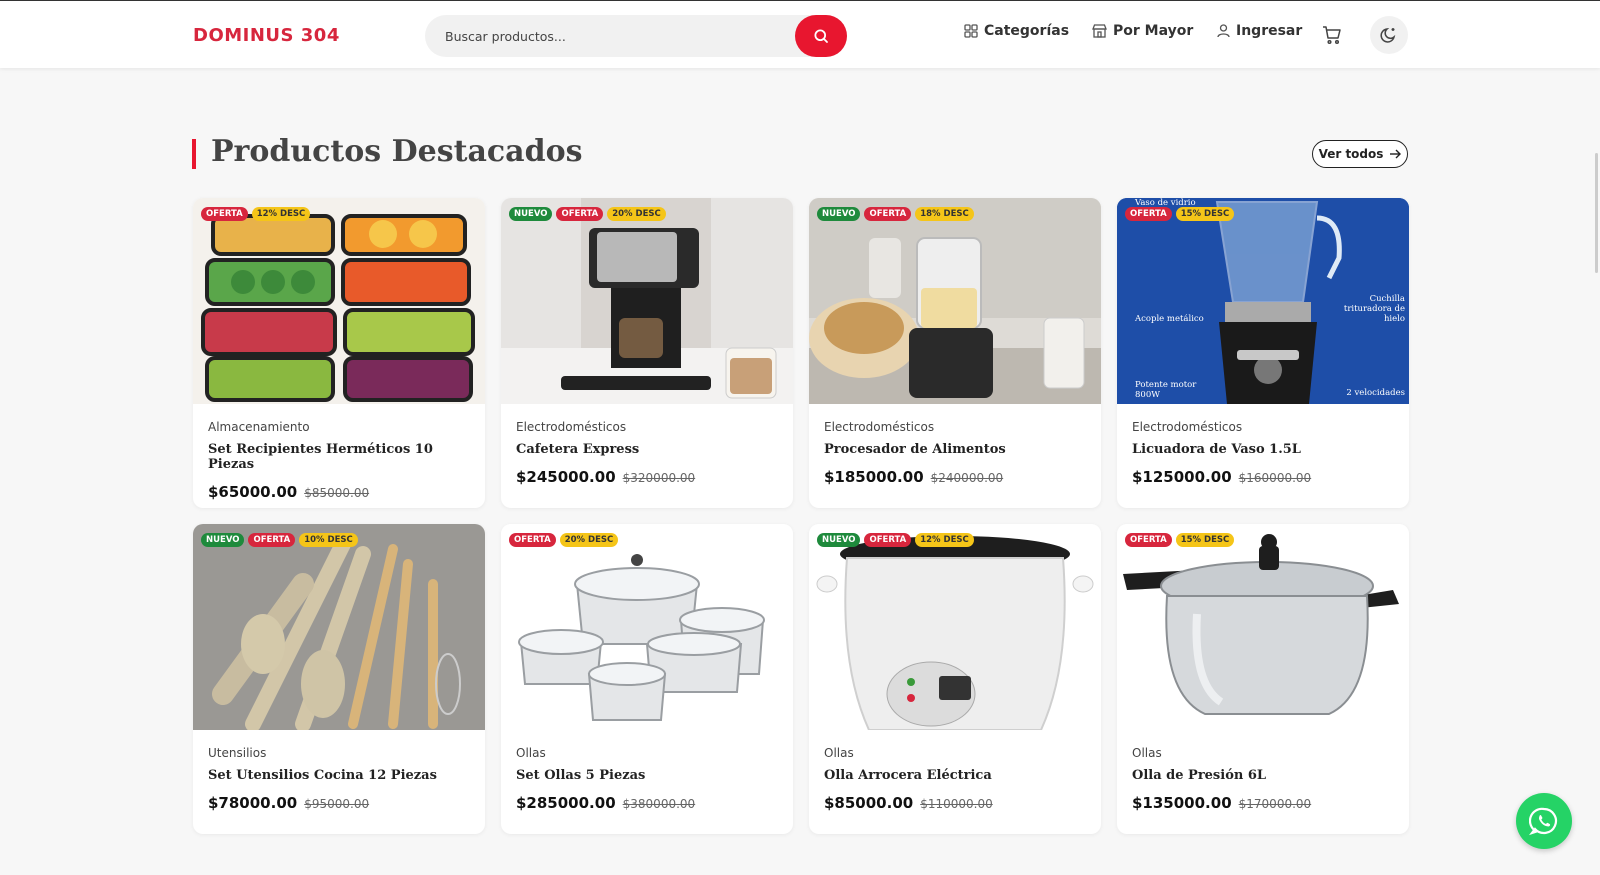  What do you see at coordinates (647, 449) in the screenshot?
I see `product-name: Cafetera Express` at bounding box center [647, 449].